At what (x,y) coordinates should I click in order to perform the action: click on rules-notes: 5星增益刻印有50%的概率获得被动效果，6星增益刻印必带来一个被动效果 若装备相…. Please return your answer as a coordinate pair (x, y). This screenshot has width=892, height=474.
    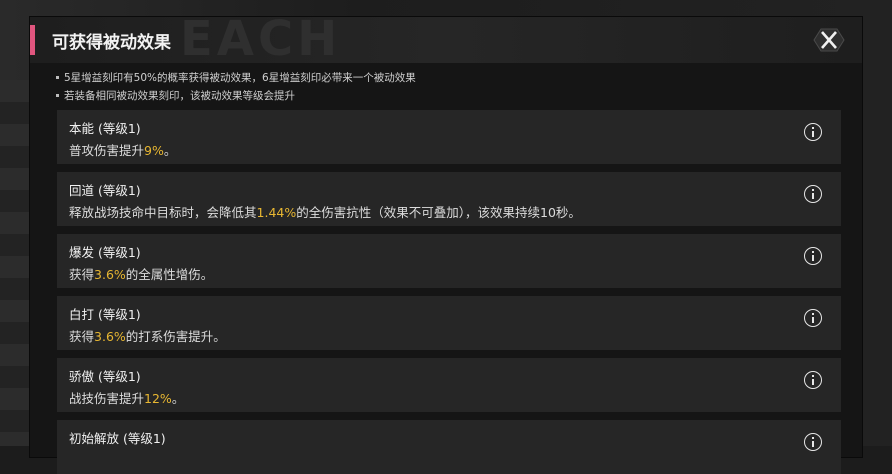
    Looking at the image, I should click on (236, 87).